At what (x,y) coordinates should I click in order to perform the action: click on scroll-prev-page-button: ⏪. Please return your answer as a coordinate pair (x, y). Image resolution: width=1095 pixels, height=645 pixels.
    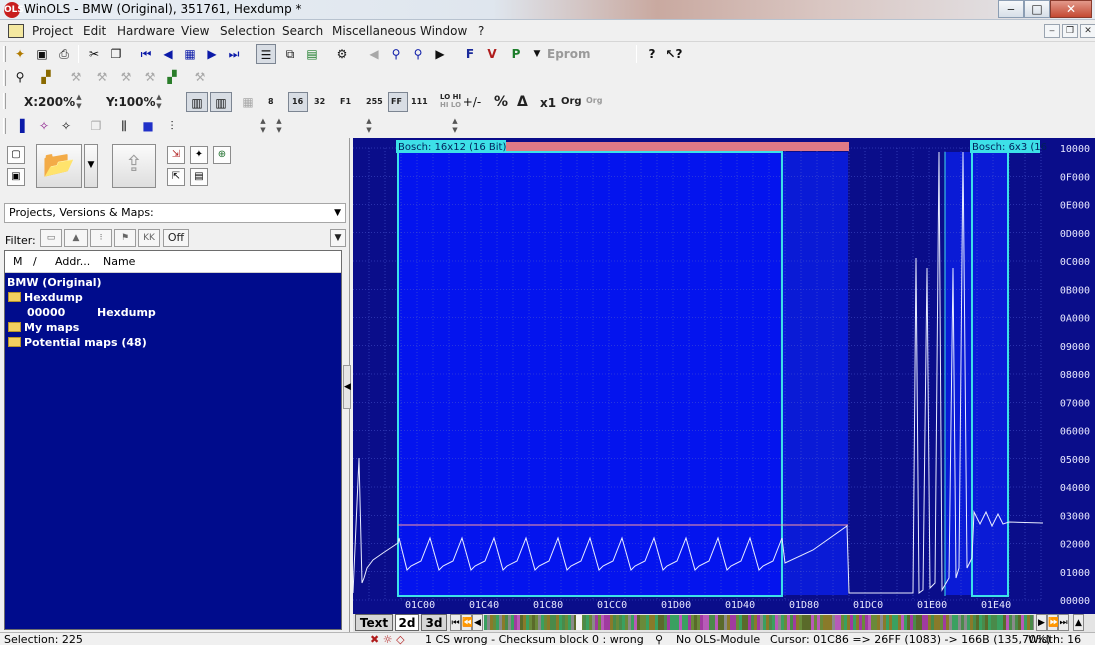
    Looking at the image, I should click on (467, 622).